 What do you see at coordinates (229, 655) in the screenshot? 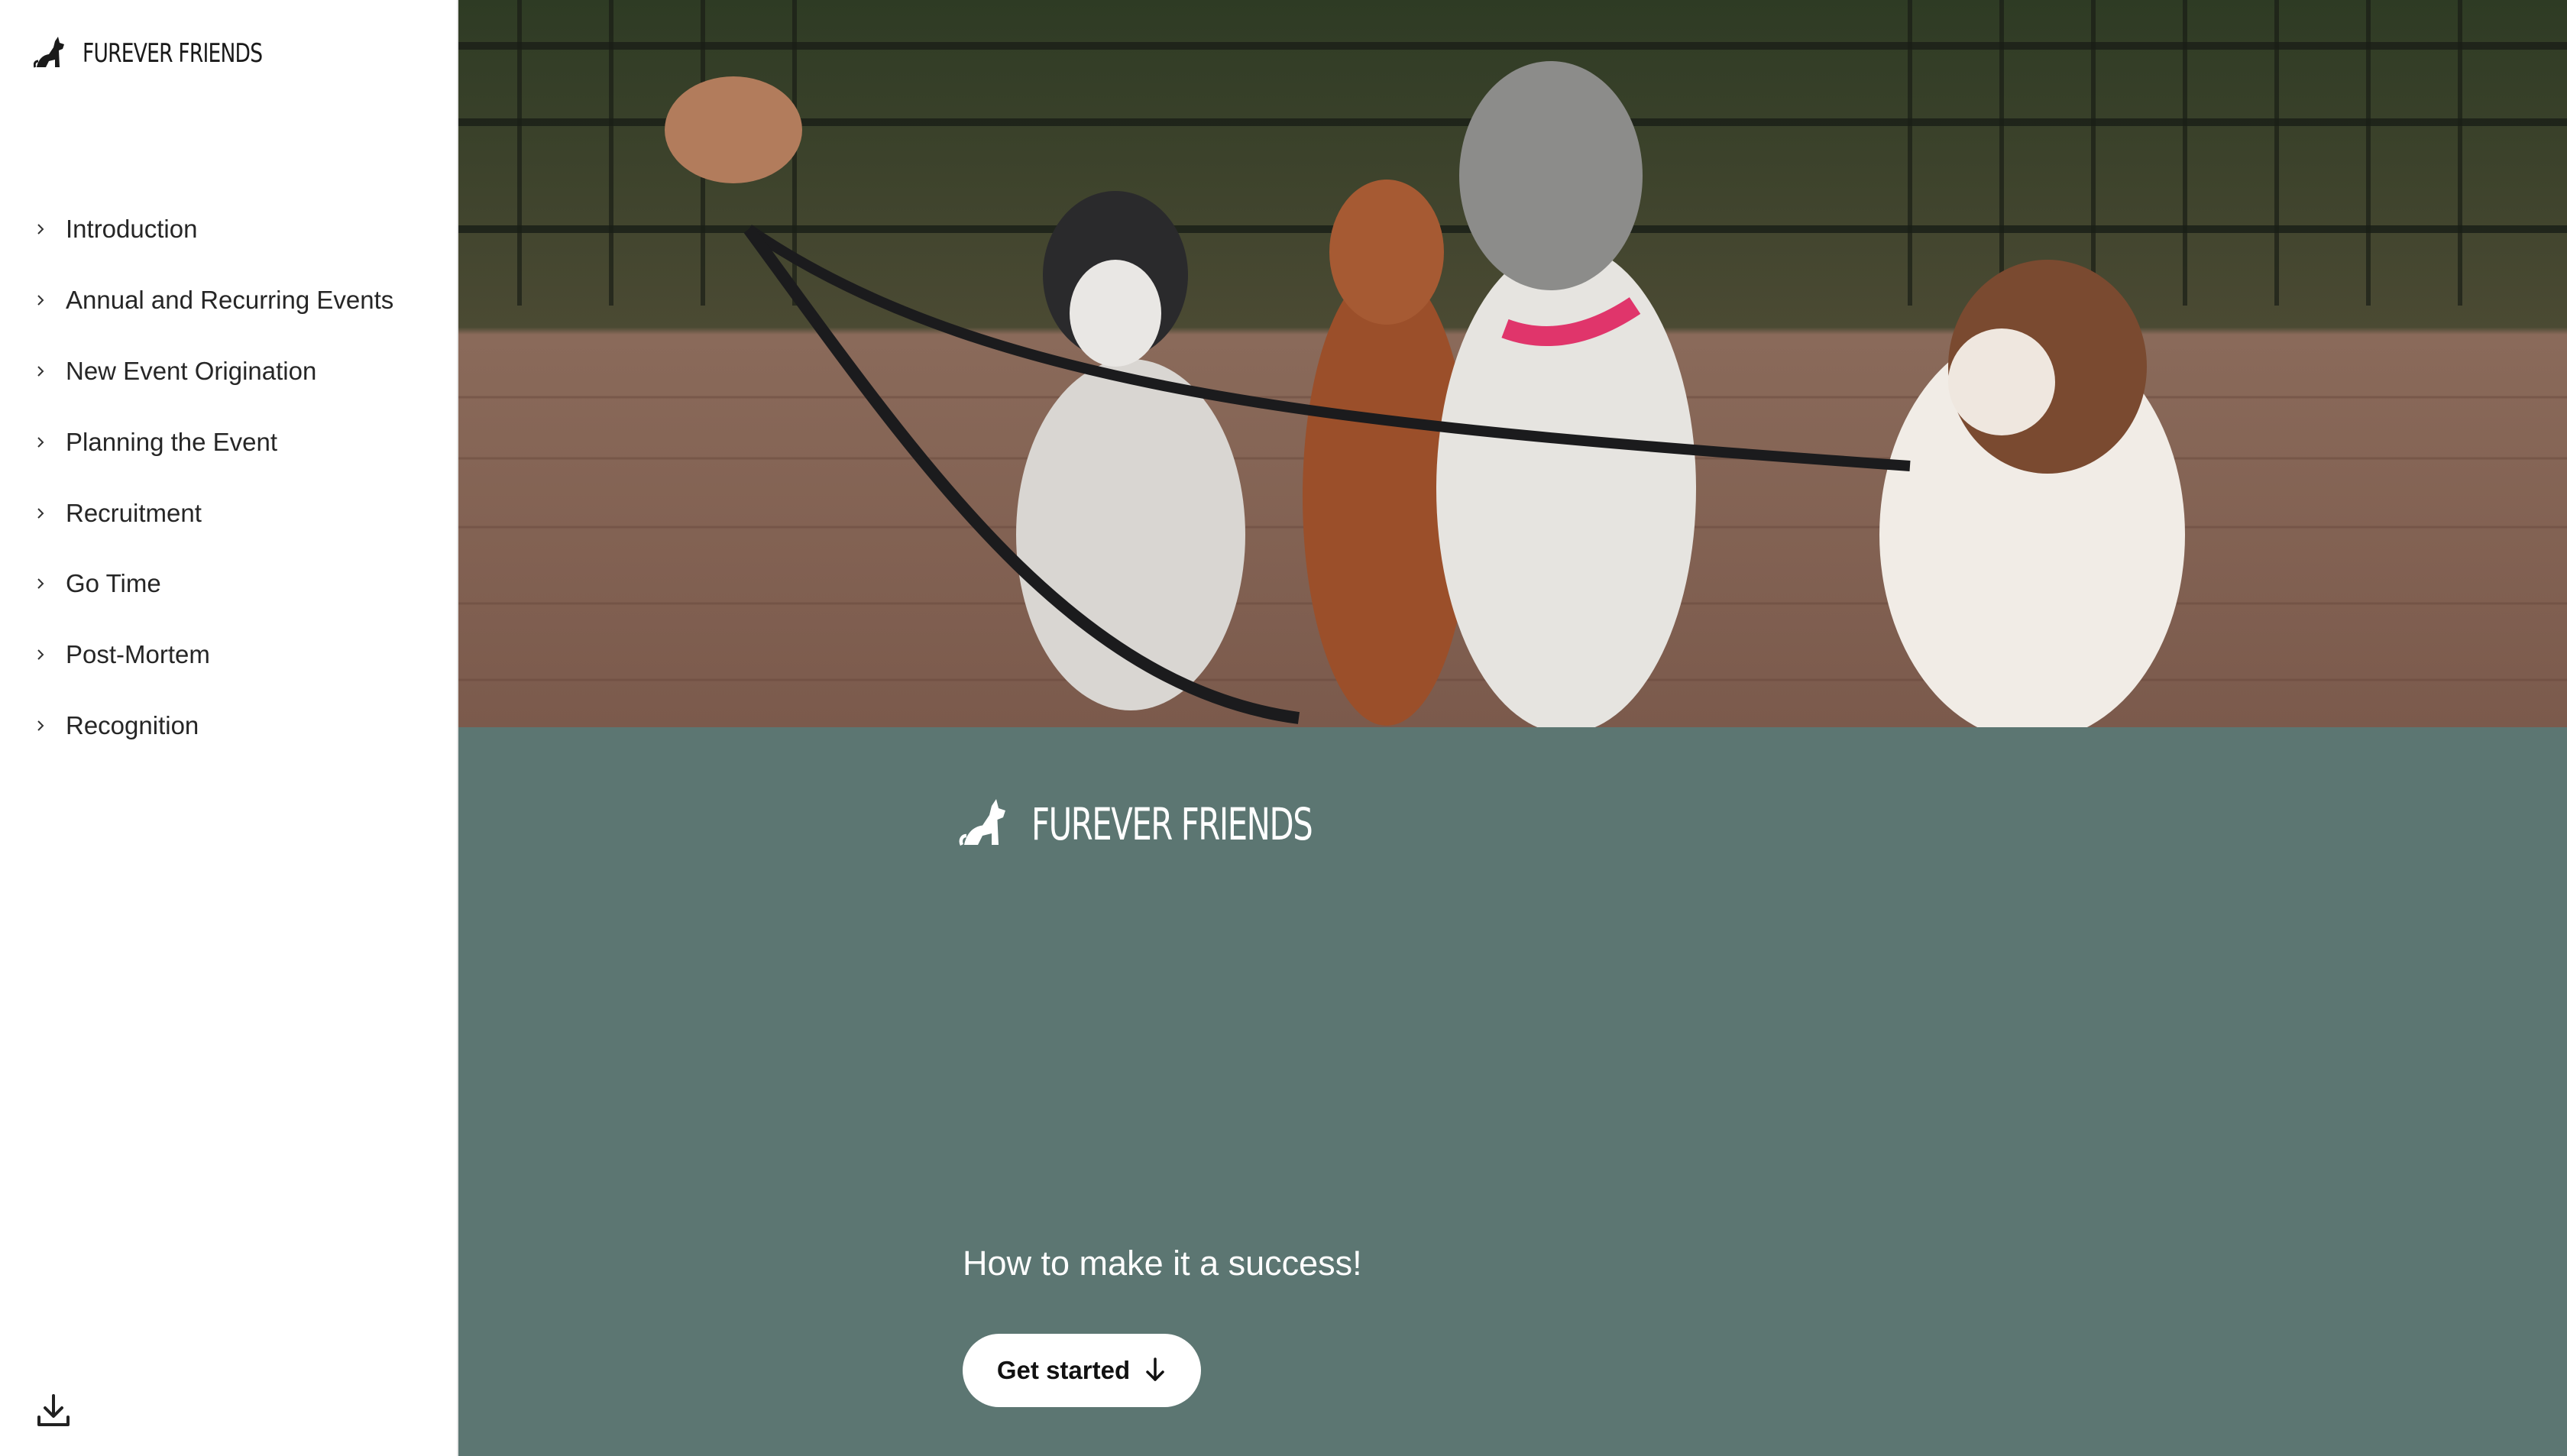
I see `sidebar-item-post-mortem: Post-Mortem` at bounding box center [229, 655].